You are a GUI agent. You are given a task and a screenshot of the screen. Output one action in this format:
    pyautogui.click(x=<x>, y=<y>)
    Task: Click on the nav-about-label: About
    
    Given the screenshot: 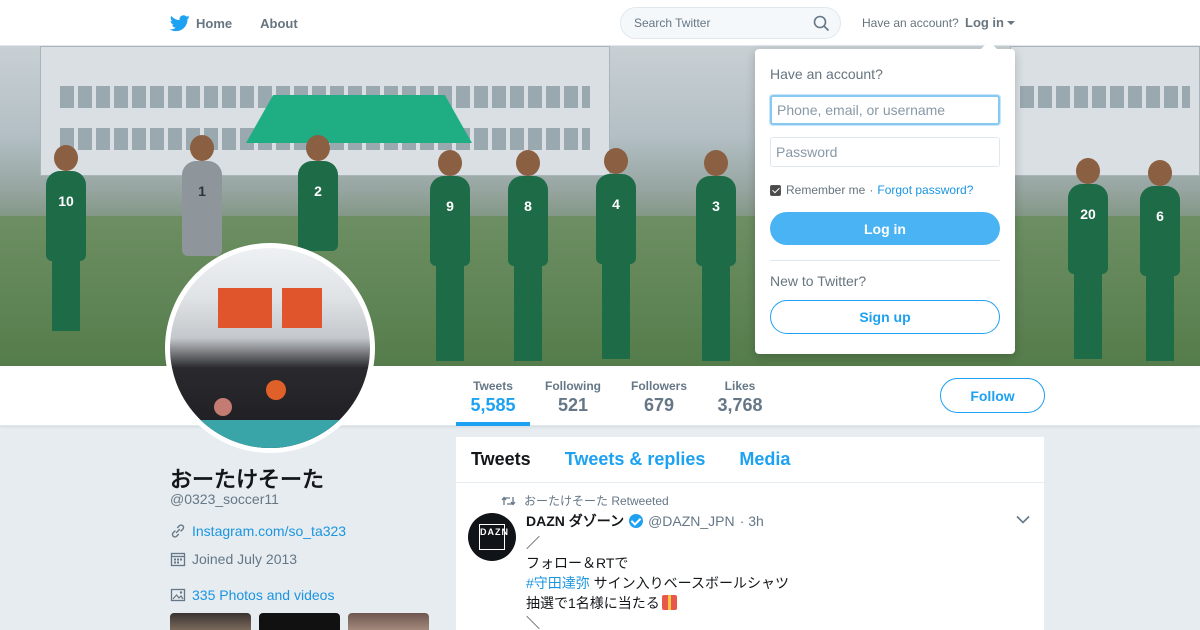 What is the action you would take?
    pyautogui.click(x=279, y=23)
    